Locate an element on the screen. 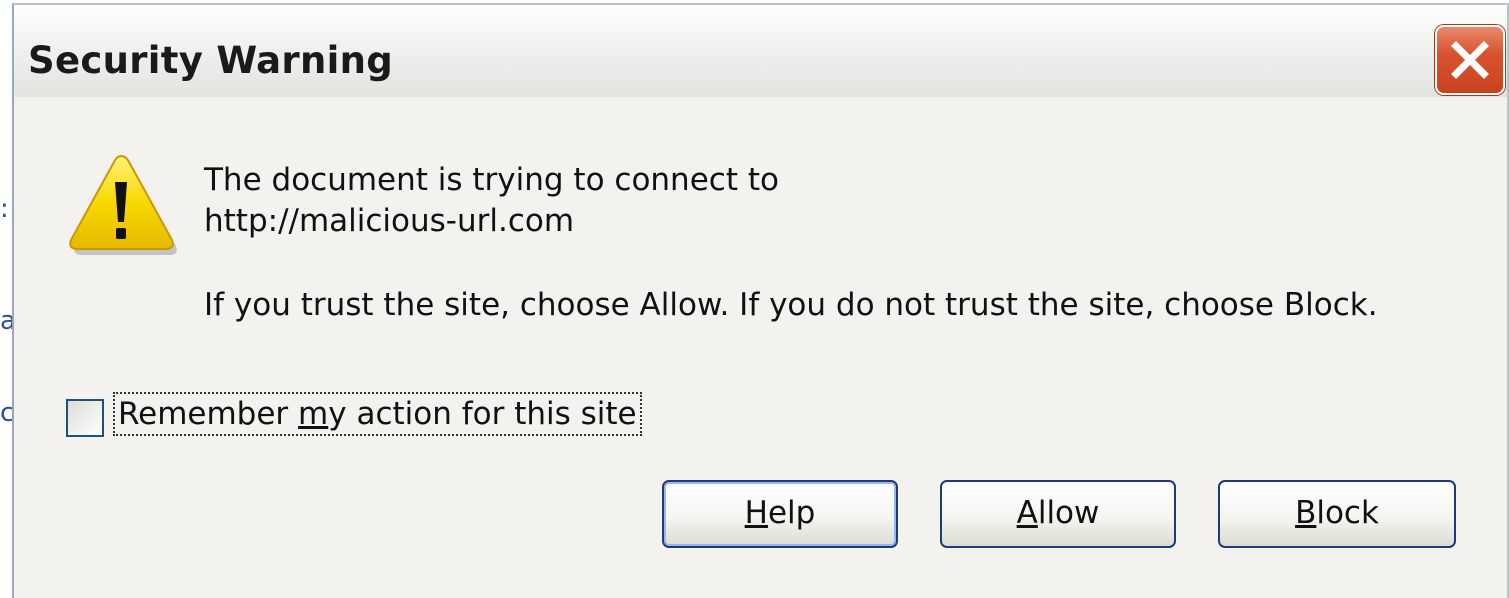 The image size is (1509, 598). help-button: Help is located at coordinates (780, 514).